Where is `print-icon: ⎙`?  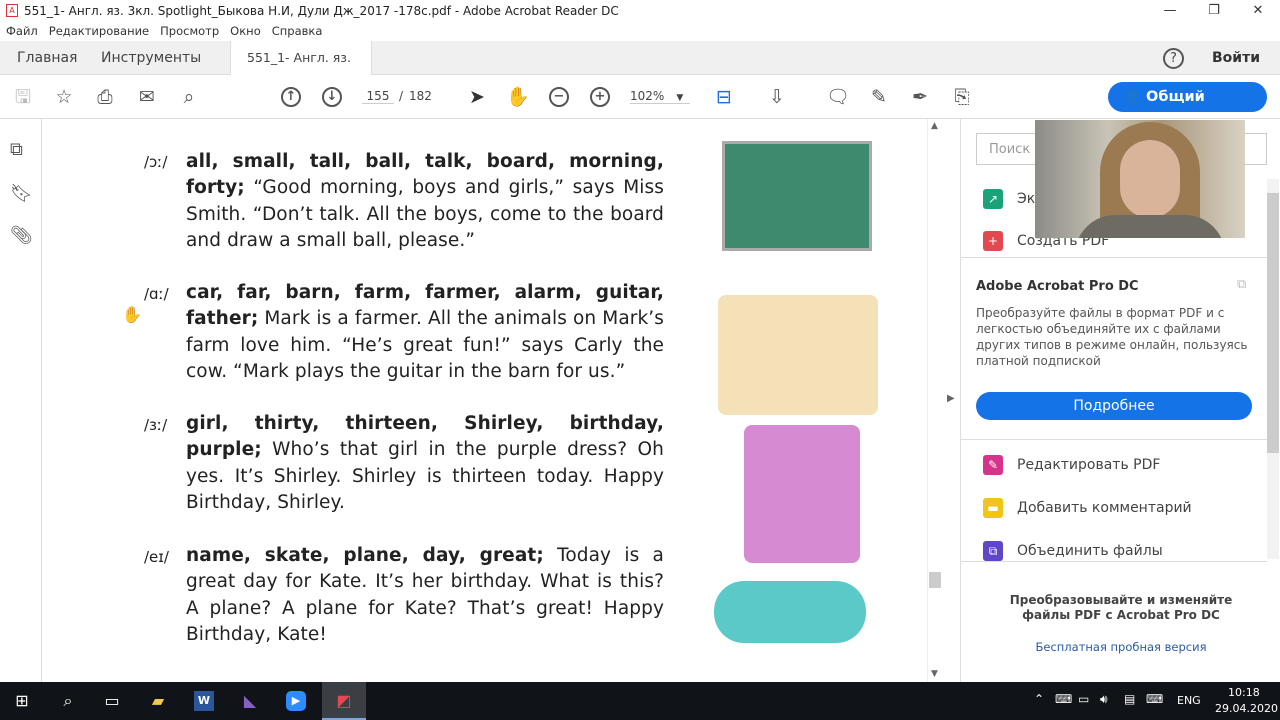
print-icon: ⎙ is located at coordinates (105, 97).